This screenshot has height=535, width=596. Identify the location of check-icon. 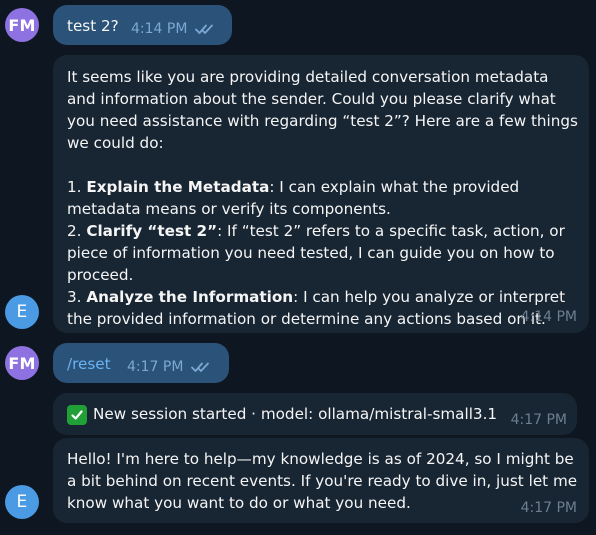
(77, 415).